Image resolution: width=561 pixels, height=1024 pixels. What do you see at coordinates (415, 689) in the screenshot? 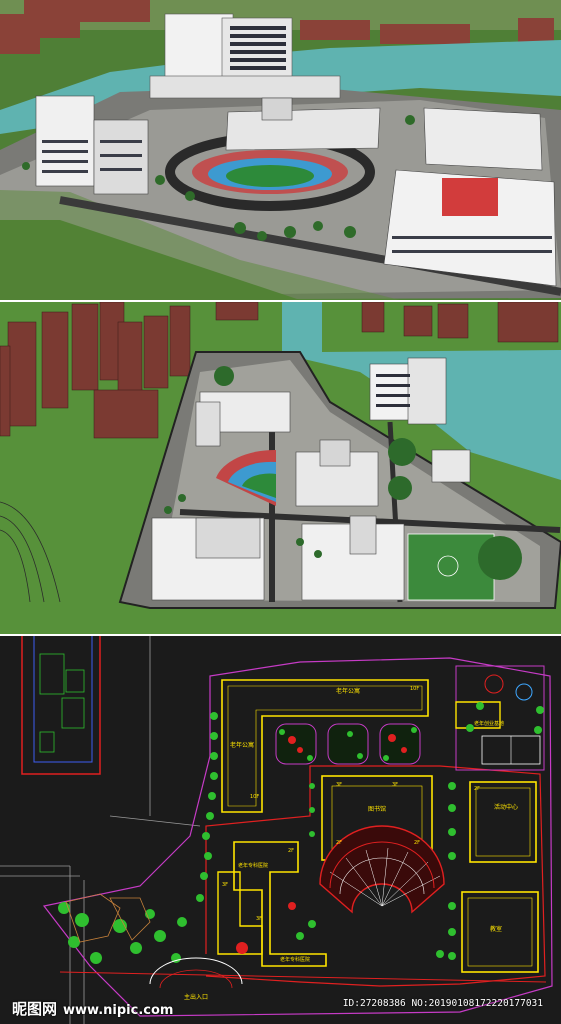
I see `label-floor-10f-top: 10F` at bounding box center [415, 689].